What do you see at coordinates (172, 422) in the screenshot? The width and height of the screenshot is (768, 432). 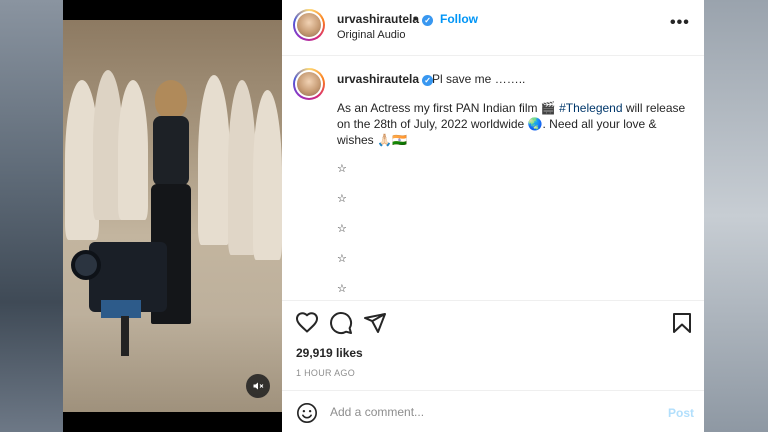 I see `media-bottom-bar` at bounding box center [172, 422].